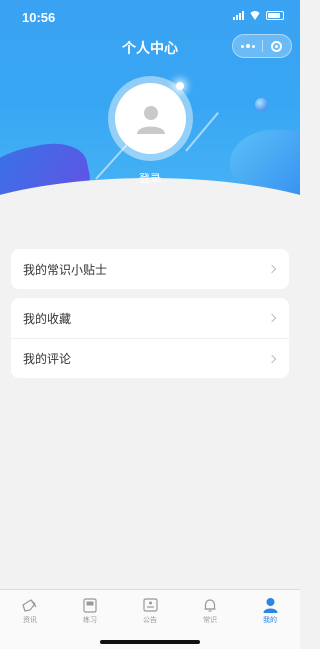 The height and width of the screenshot is (649, 320). I want to click on status-bar: 10:56, so click(150, 17).